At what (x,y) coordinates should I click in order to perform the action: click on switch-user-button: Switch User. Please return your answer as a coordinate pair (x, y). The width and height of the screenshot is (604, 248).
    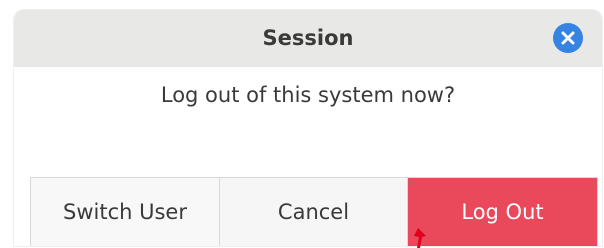
    Looking at the image, I should click on (125, 212).